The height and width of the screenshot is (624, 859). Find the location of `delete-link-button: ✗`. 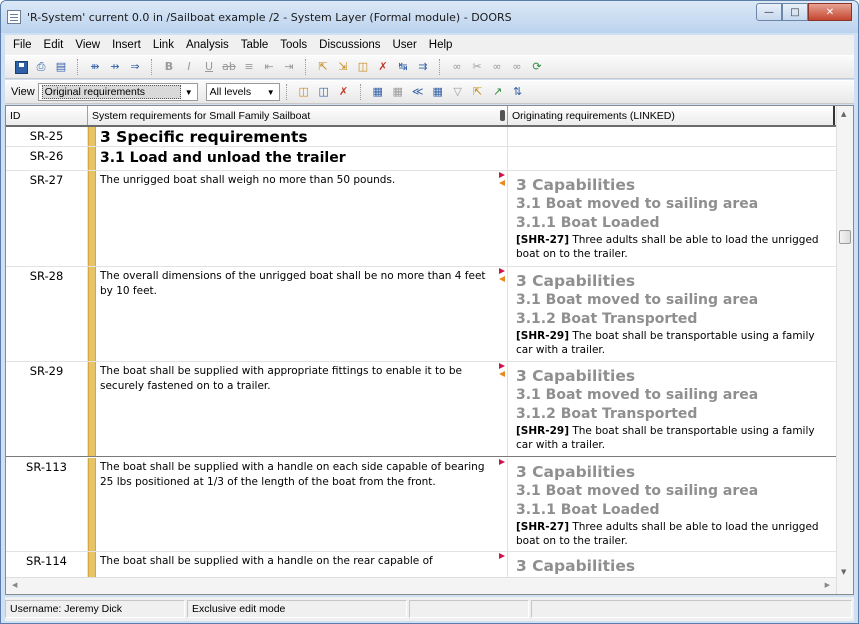

delete-link-button: ✗ is located at coordinates (383, 67).